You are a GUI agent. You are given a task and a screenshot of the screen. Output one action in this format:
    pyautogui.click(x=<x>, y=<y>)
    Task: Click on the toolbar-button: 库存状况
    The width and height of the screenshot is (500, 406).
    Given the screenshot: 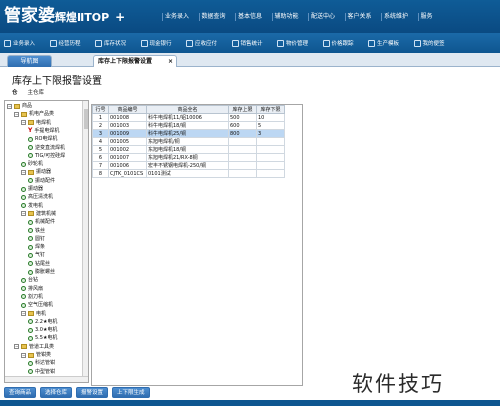 What is the action you would take?
    pyautogui.click(x=114, y=43)
    